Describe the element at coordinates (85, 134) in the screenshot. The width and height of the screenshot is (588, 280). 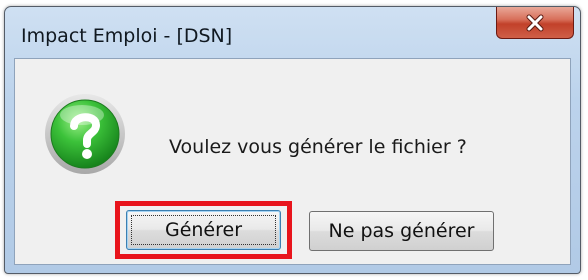
I see `question-icon` at that location.